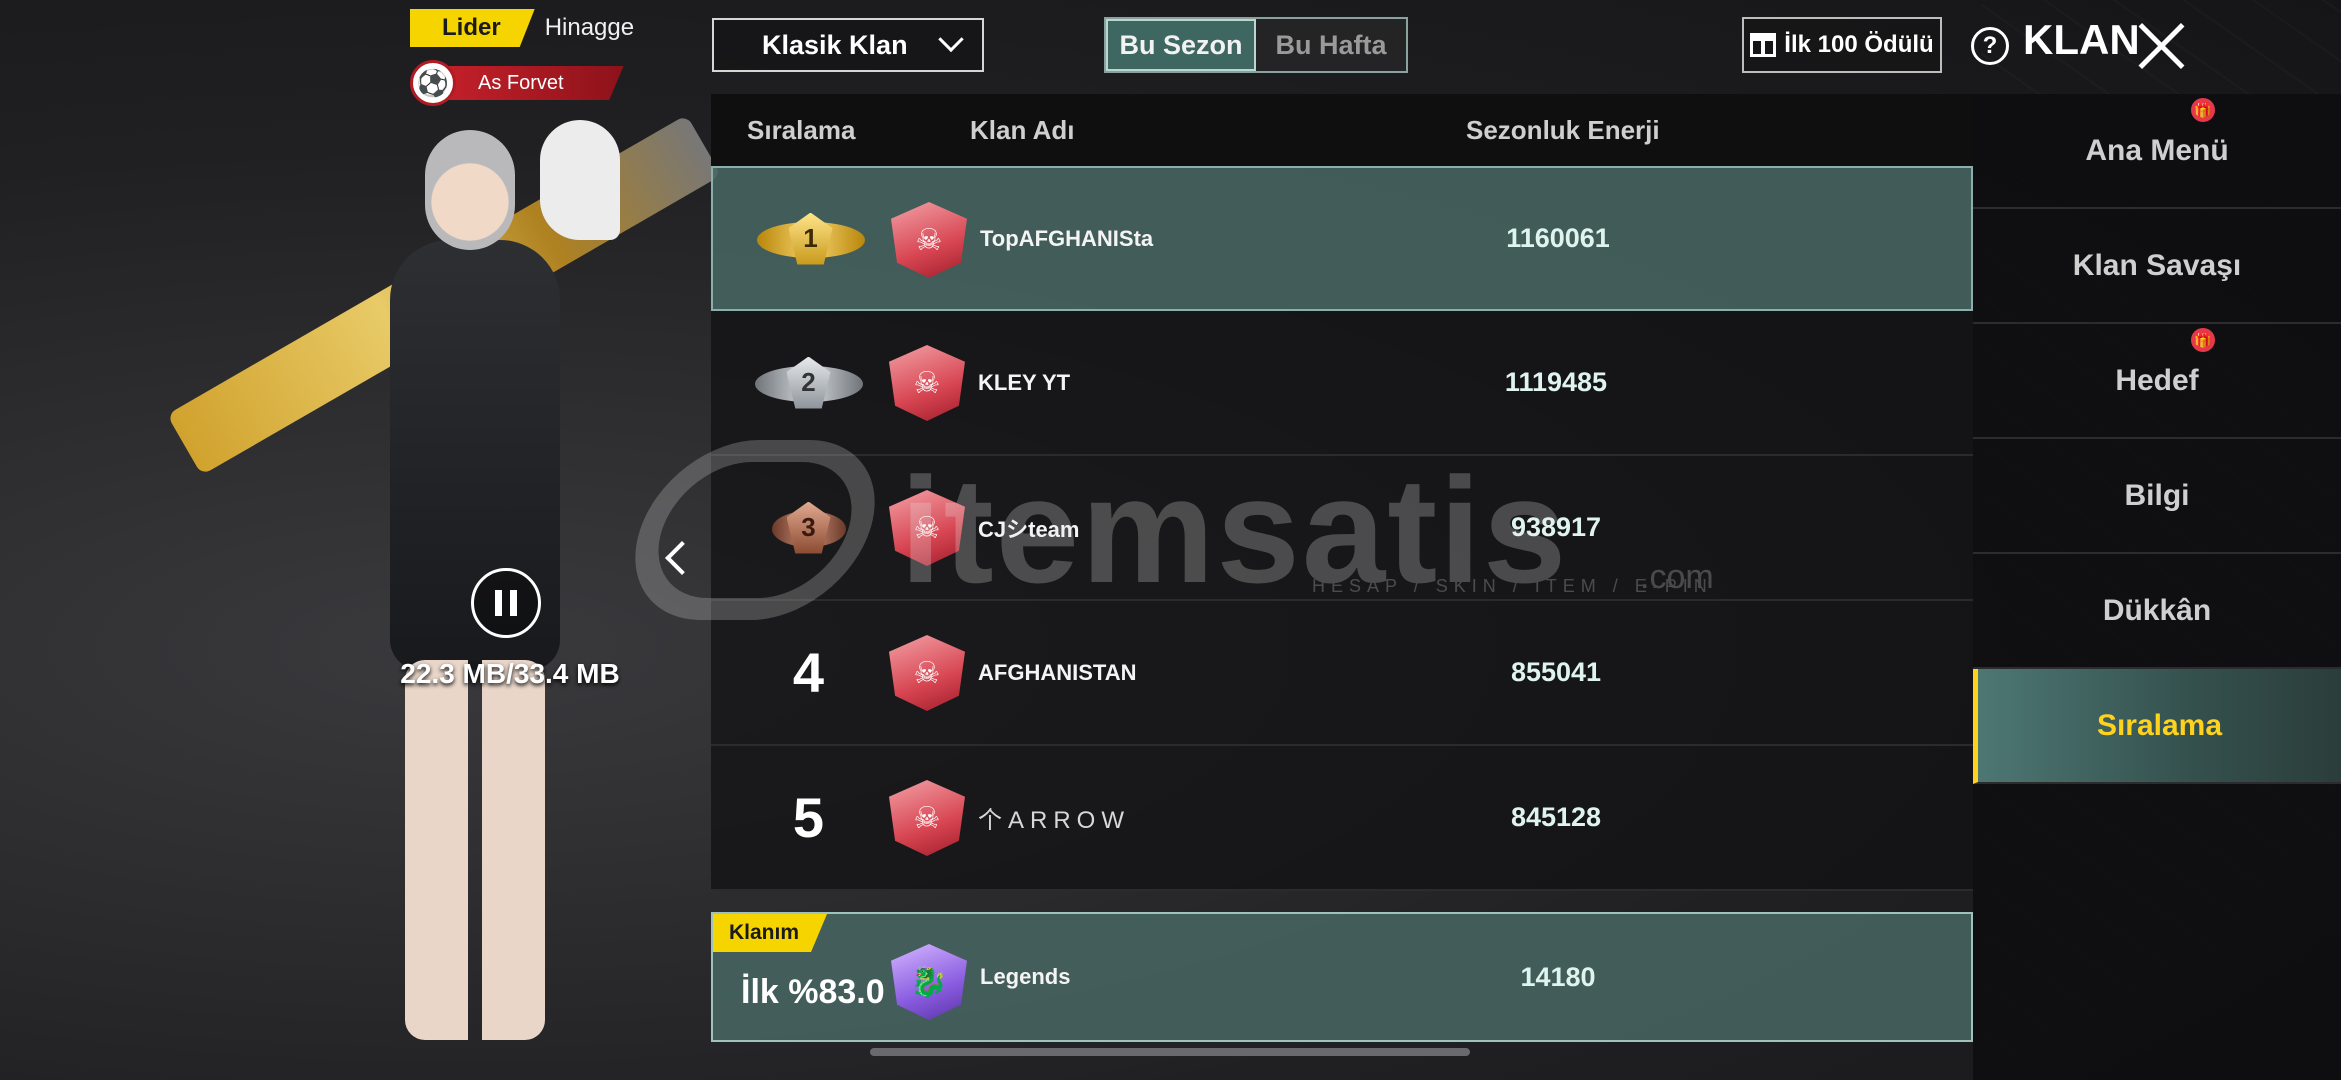  Describe the element at coordinates (580, 180) in the screenshot. I see `bird-pet` at that location.